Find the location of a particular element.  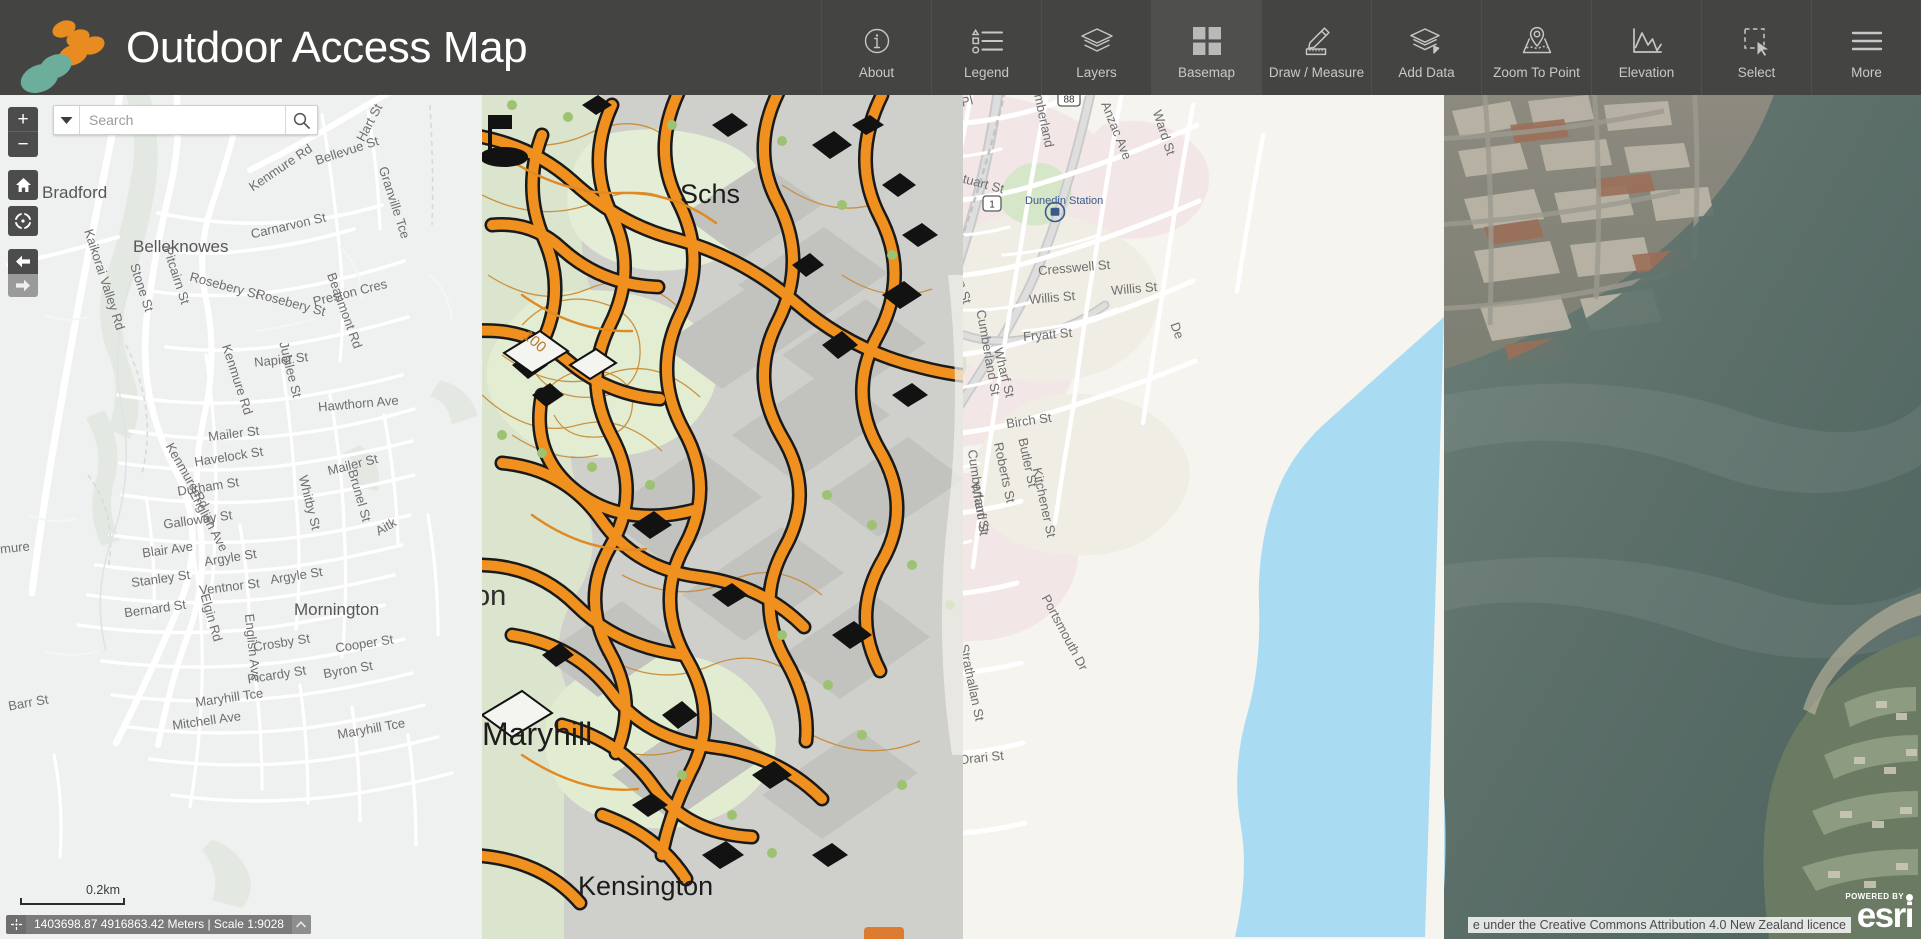

svg-text: Maryhill is located at coordinates (537, 734).